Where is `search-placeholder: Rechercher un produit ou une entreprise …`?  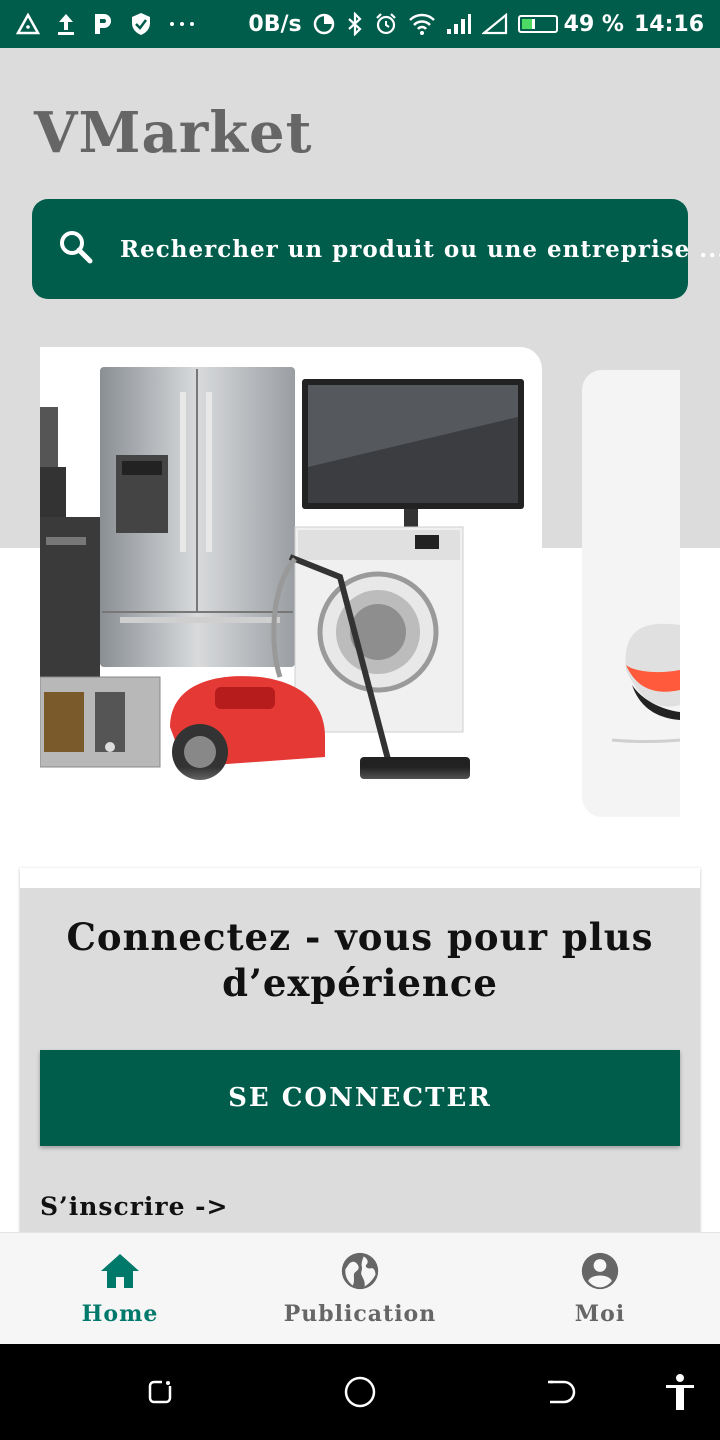
search-placeholder: Rechercher un produit ou une entreprise … is located at coordinates (420, 249).